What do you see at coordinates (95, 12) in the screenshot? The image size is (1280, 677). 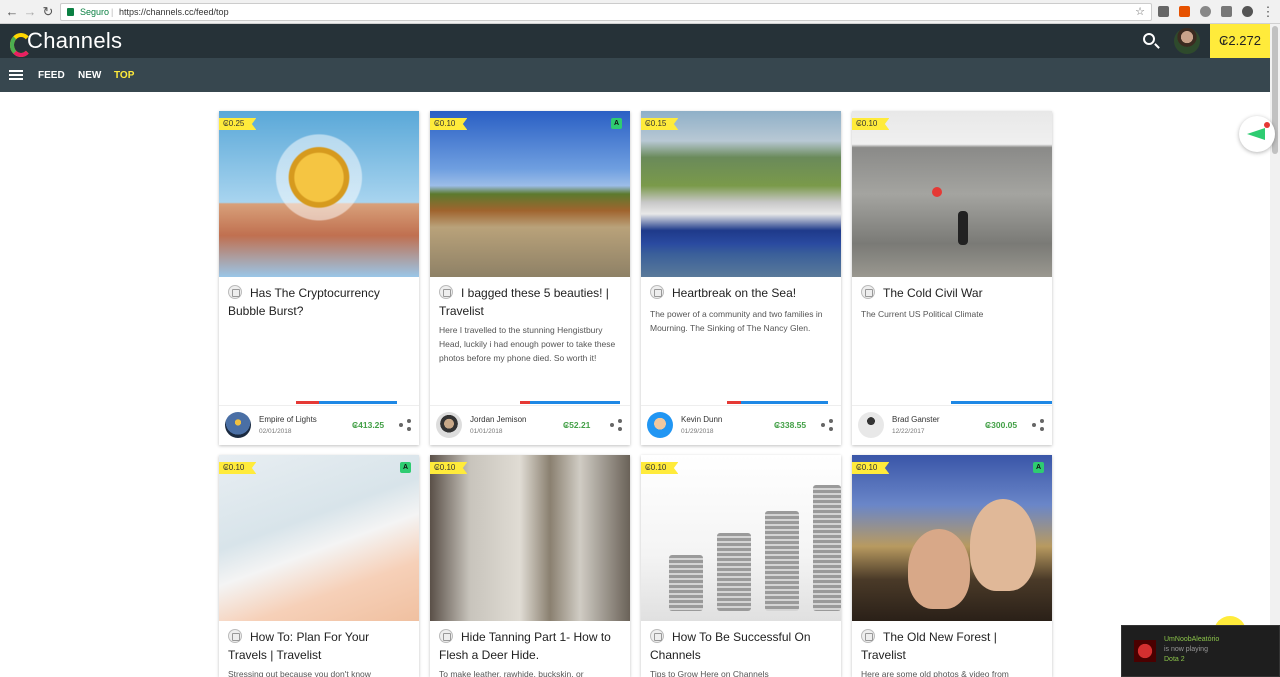 I see `security-label: Seguro` at bounding box center [95, 12].